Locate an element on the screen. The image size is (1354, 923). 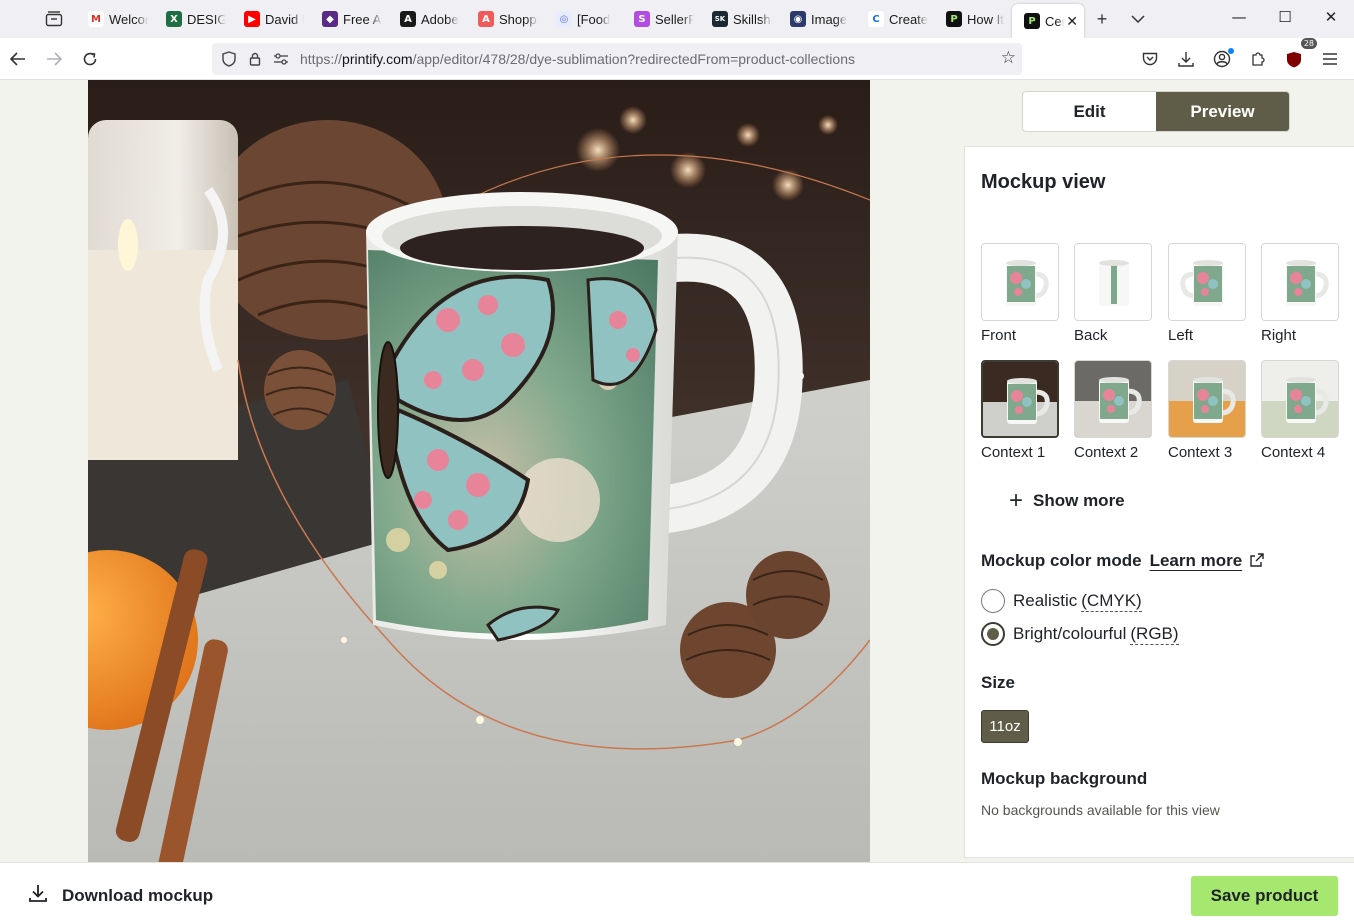
download-mockup-button: Download mockup is located at coordinates (120, 895).